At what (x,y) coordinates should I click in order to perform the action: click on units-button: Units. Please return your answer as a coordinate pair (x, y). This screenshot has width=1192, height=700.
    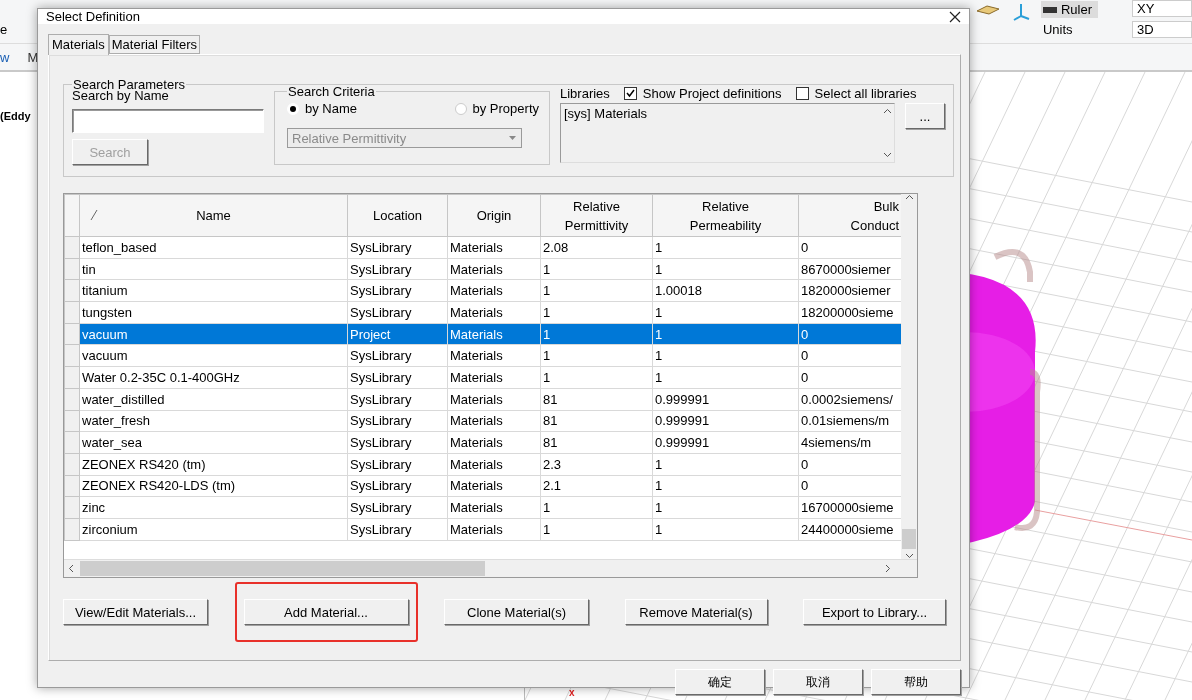
    Looking at the image, I should click on (1069, 29).